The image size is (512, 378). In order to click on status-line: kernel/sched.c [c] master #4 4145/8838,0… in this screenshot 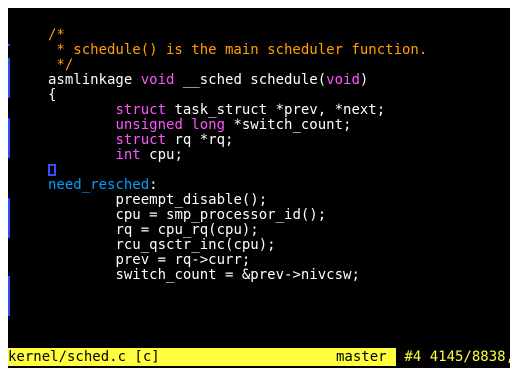, I will do `click(259, 357)`.